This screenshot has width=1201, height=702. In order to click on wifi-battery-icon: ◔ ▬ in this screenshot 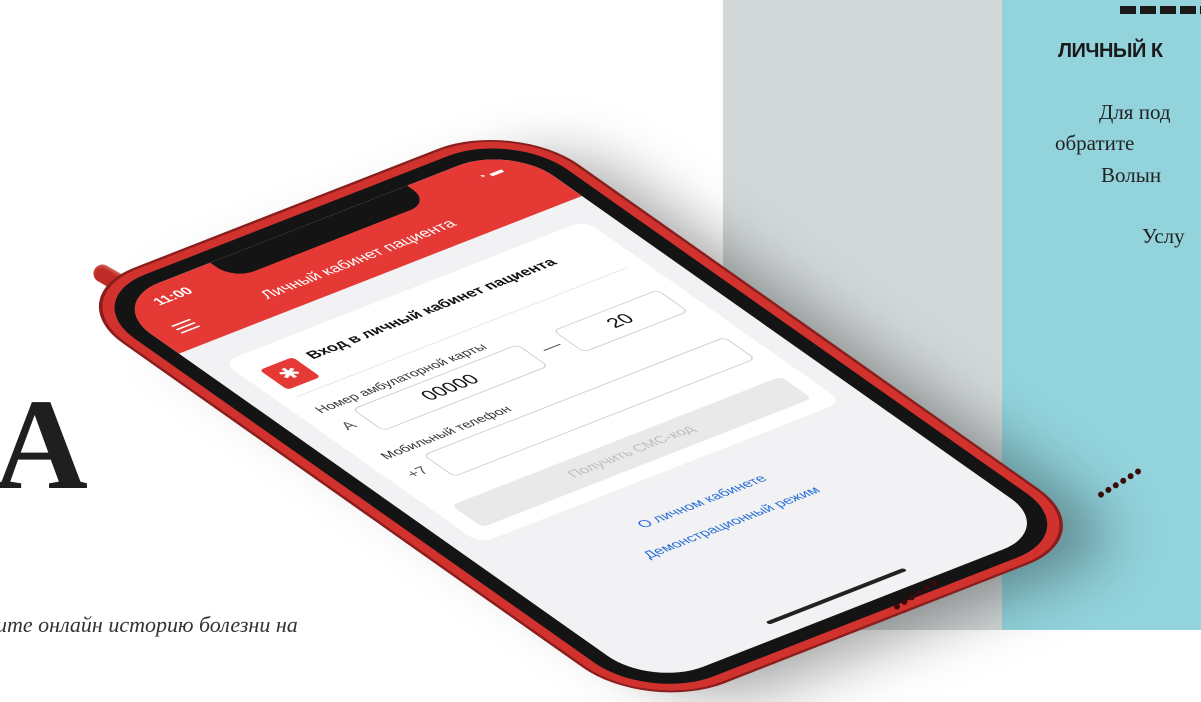, I will do `click(489, 173)`.